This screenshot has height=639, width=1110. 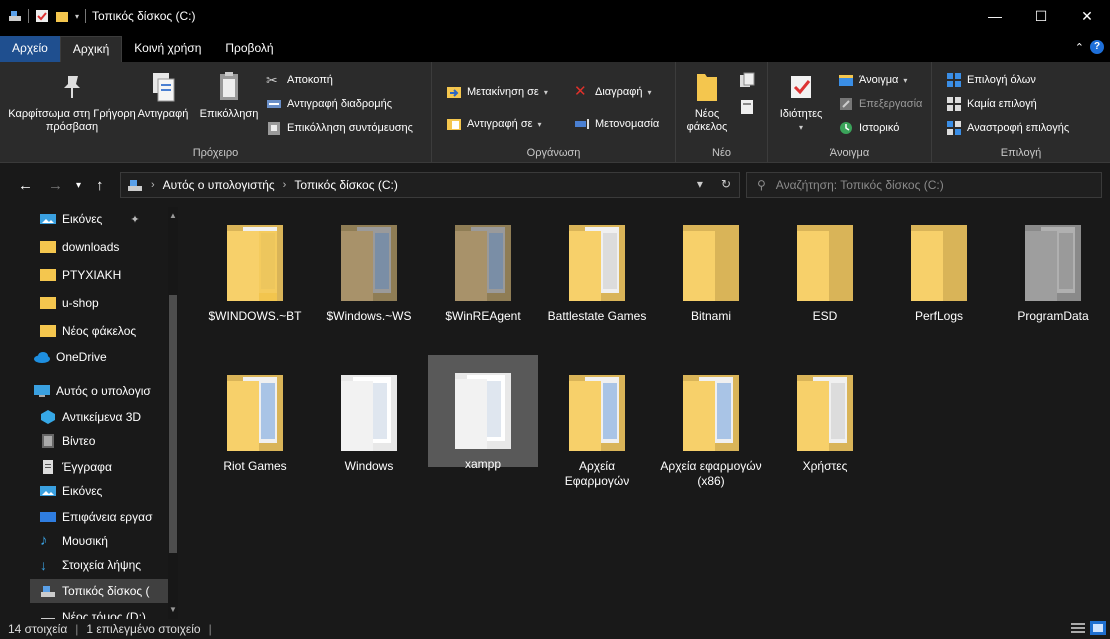 I want to click on sidebar-item-music: ♪ Μουσική, so click(x=74, y=541).